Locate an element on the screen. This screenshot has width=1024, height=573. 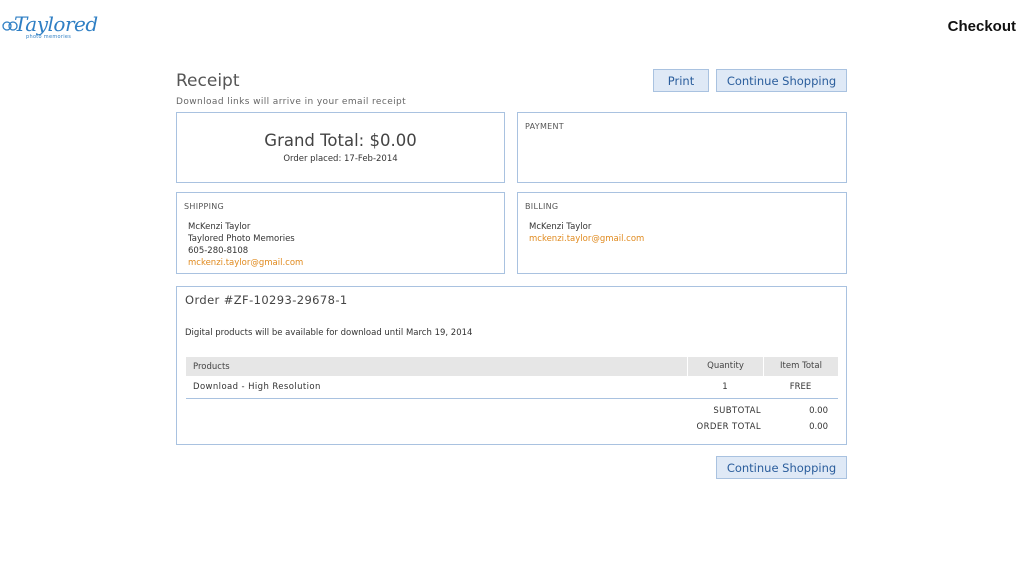
continue-shopping-button-top: Continue Shopping is located at coordinates (781, 80).